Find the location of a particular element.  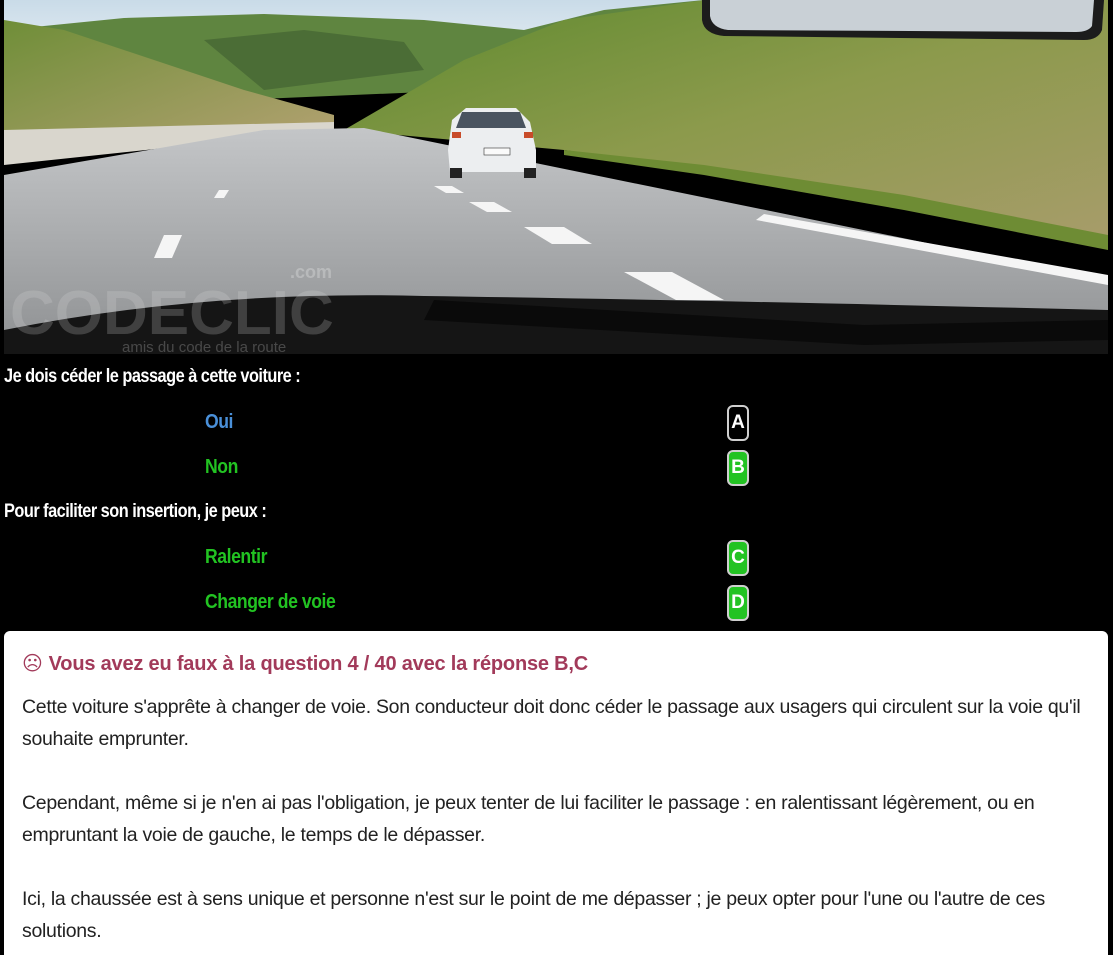

answer-c-key-button: C is located at coordinates (738, 558).